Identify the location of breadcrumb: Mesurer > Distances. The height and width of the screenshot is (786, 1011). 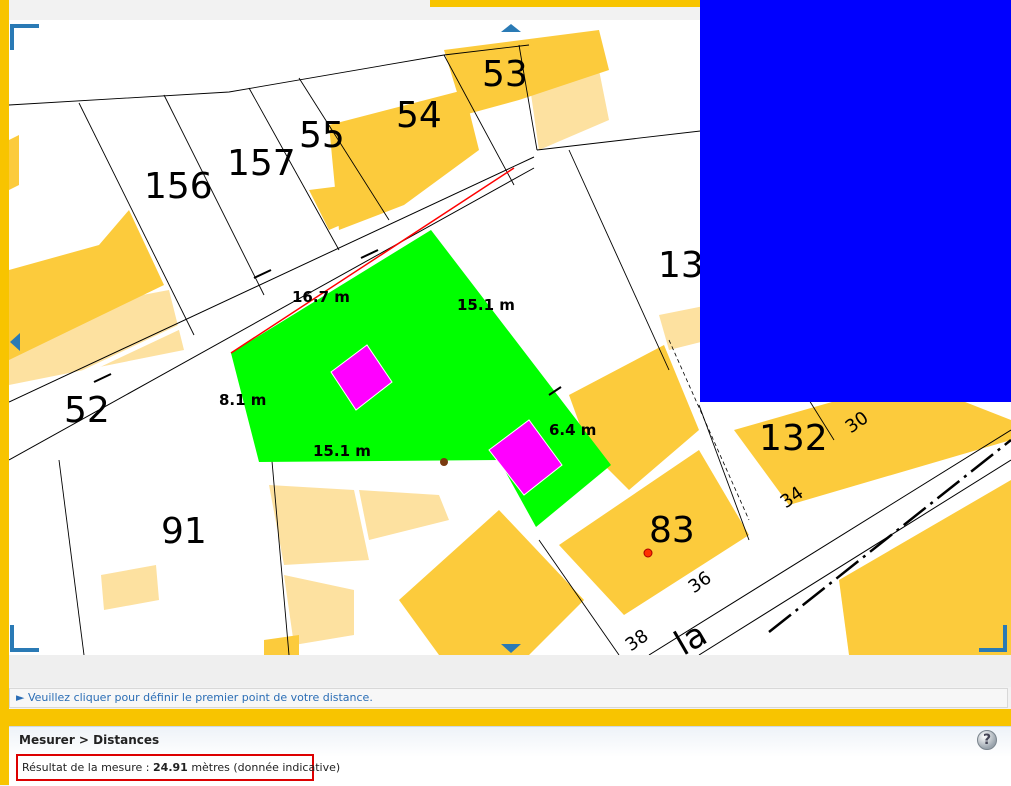
(89, 740).